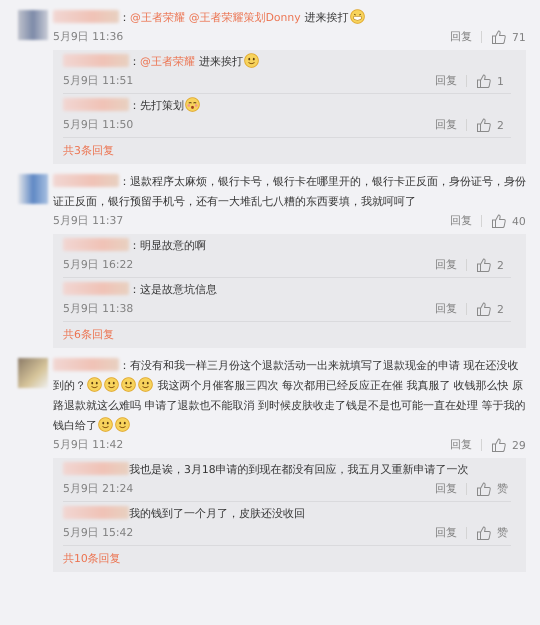 This screenshot has height=625, width=540. Describe the element at coordinates (98, 309) in the screenshot. I see `reply-time: 5月9日 11:38` at that location.